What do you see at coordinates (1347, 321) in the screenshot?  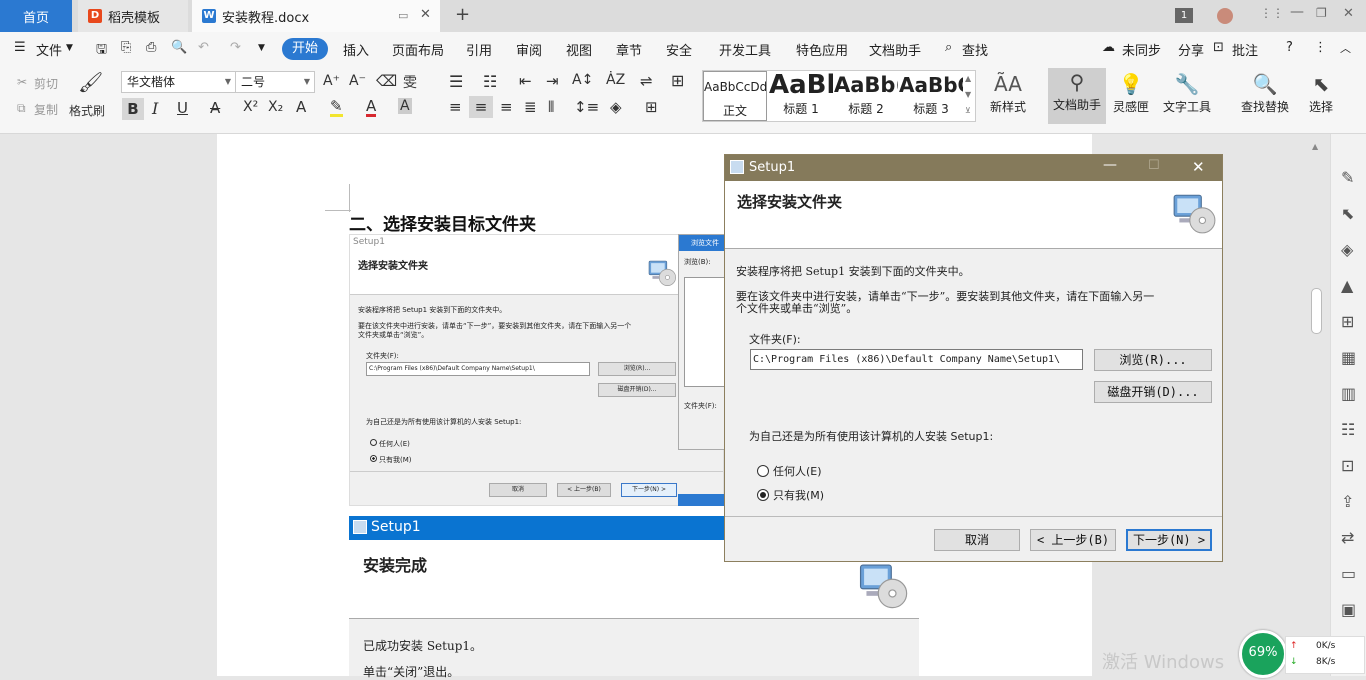 I see `table-icon: ⊞` at bounding box center [1347, 321].